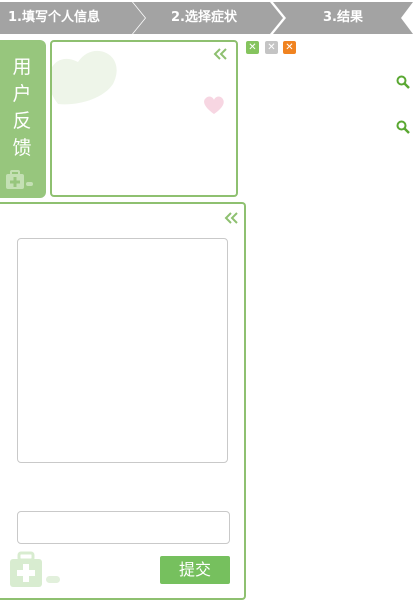 Image resolution: width=413 pixels, height=600 pixels. What do you see at coordinates (144, 118) in the screenshot?
I see `small-popup-panel` at bounding box center [144, 118].